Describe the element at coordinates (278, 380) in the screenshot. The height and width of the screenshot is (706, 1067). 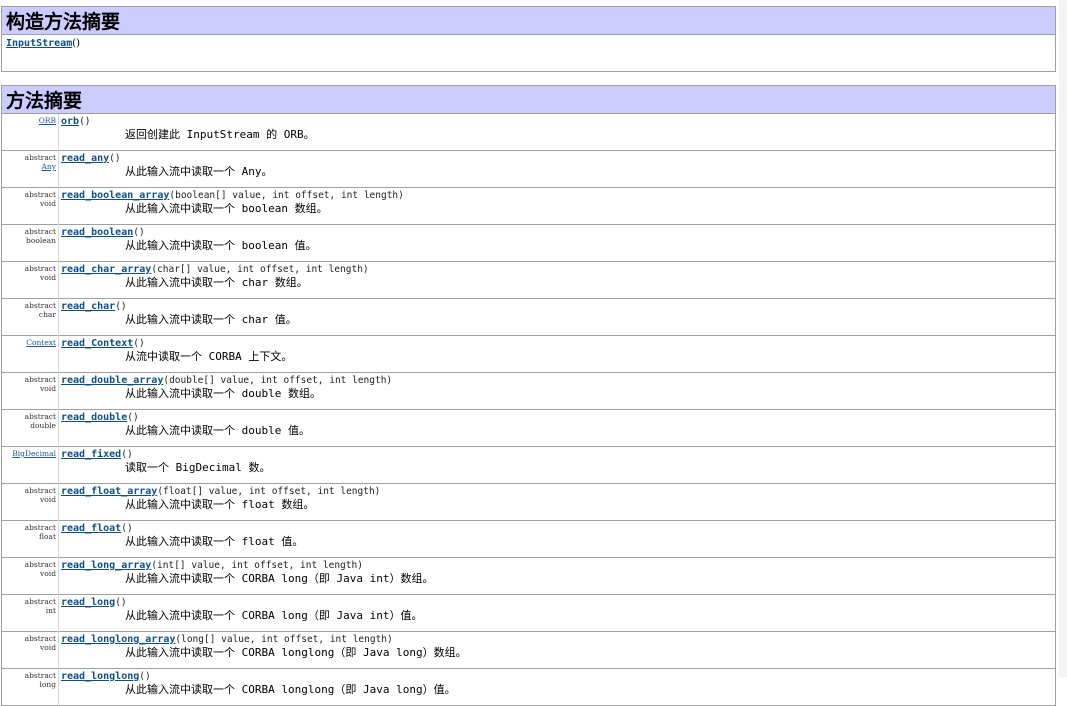
I see `method-params: (double[] value, int offset, int length)` at that location.